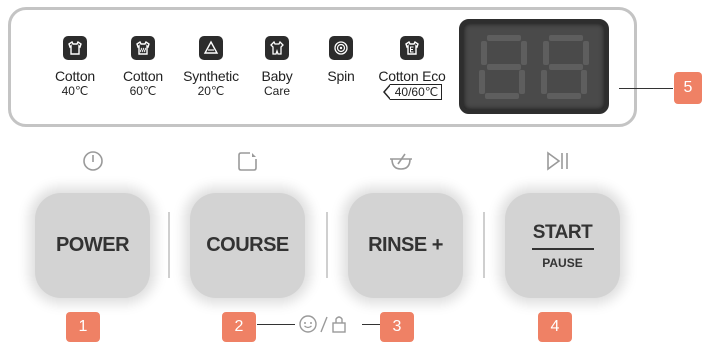 Image resolution: width=712 pixels, height=349 pixels. Describe the element at coordinates (341, 48) in the screenshot. I see `spiral-icon` at that location.